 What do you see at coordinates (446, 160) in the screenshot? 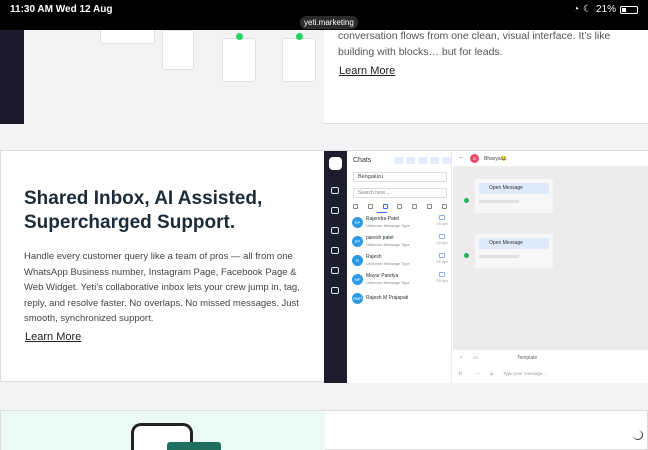
I see `chevron-down-icon` at bounding box center [446, 160].